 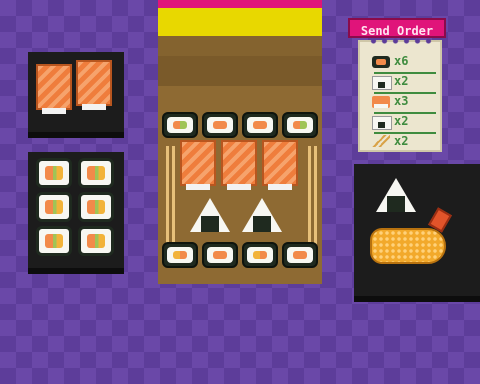 What do you see at coordinates (401, 101) in the screenshot?
I see `order-count: x3` at bounding box center [401, 101].